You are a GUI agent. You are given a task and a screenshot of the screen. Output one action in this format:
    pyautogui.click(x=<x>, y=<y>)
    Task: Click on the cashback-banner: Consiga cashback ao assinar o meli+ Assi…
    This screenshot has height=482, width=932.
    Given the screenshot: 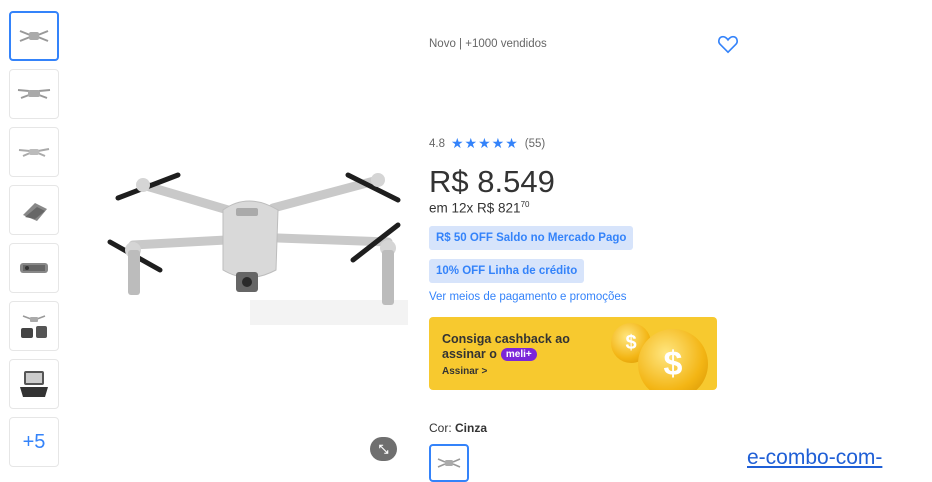 What is the action you would take?
    pyautogui.click(x=573, y=353)
    